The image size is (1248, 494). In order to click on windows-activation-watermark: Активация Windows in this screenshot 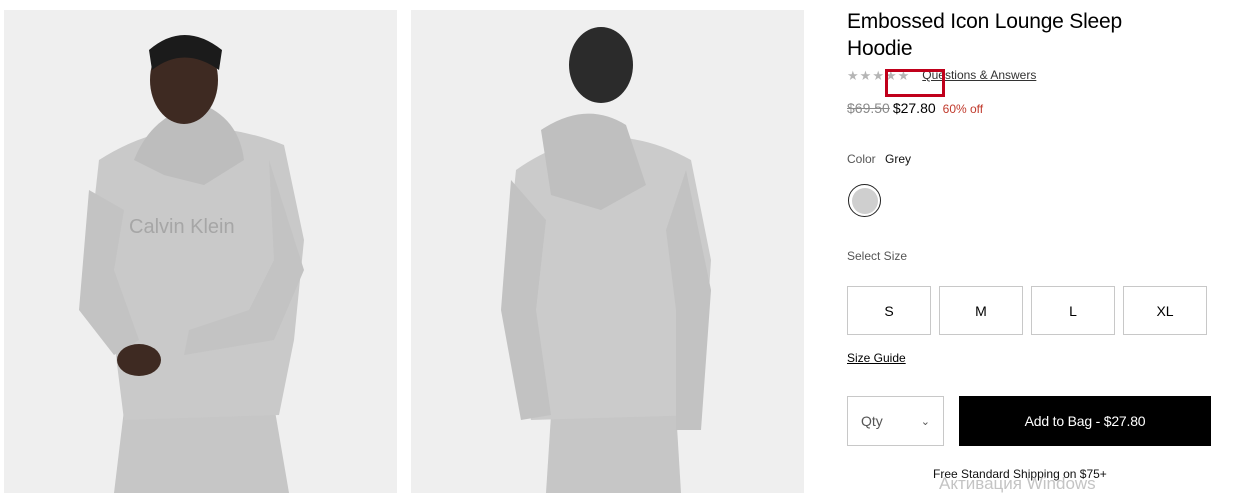, I will do `click(1017, 483)`.